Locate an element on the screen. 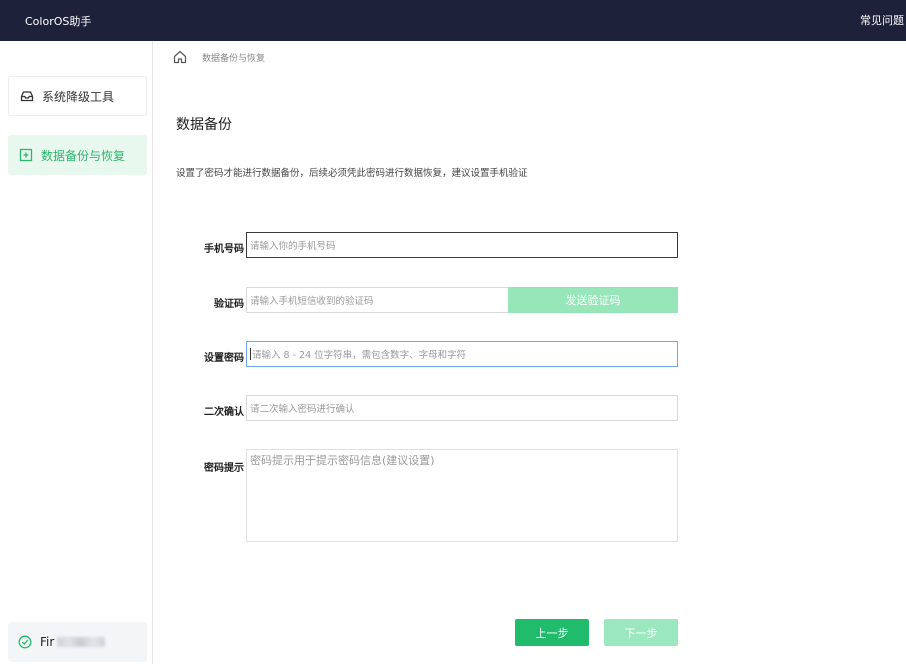 The width and height of the screenshot is (906, 664). check-circle-icon is located at coordinates (25, 642).